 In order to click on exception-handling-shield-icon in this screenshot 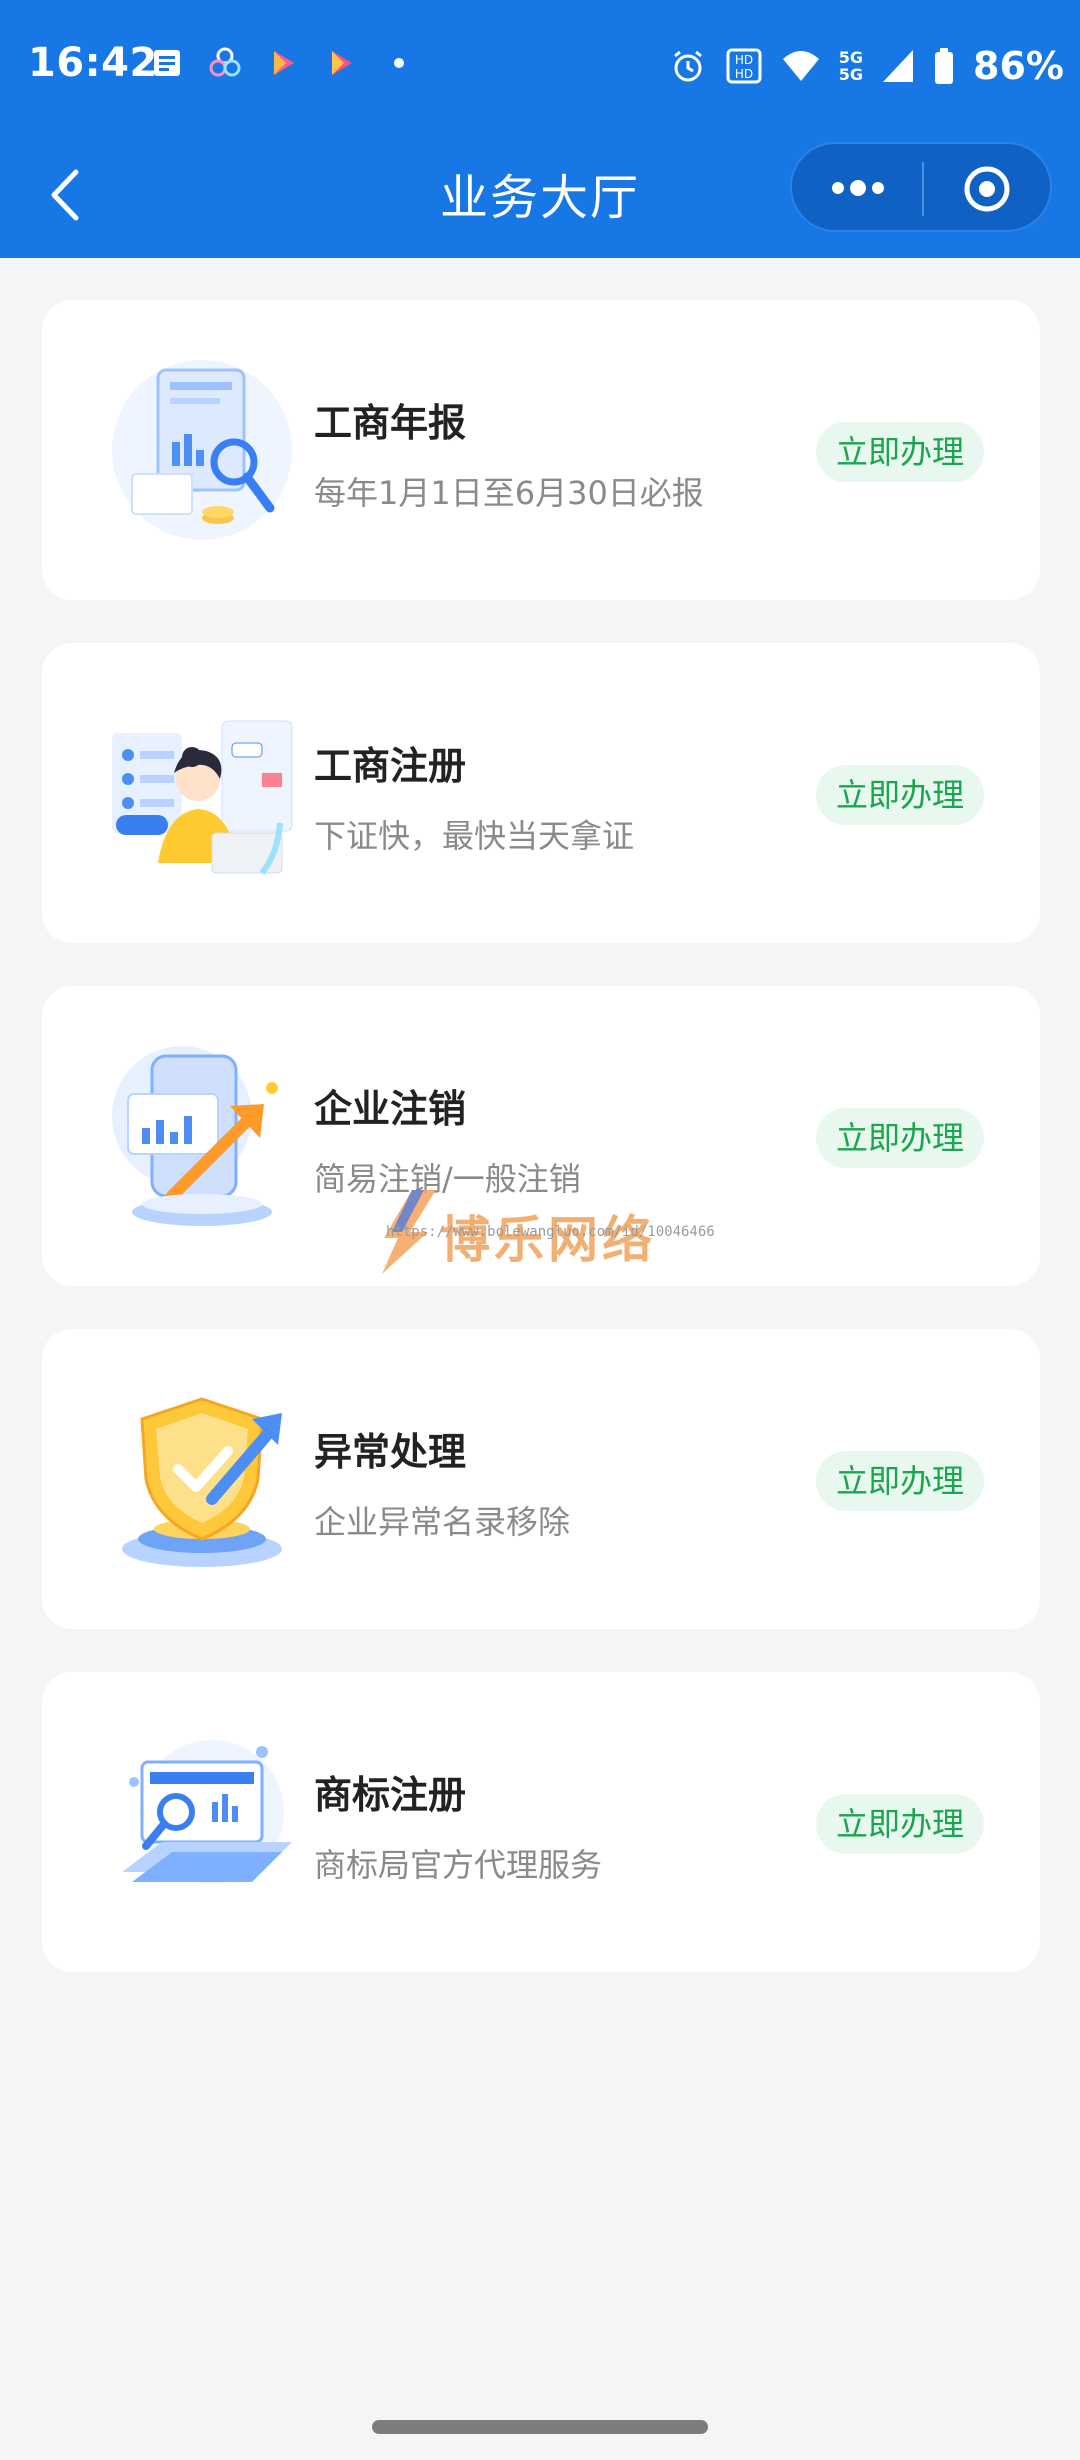, I will do `click(202, 1482)`.